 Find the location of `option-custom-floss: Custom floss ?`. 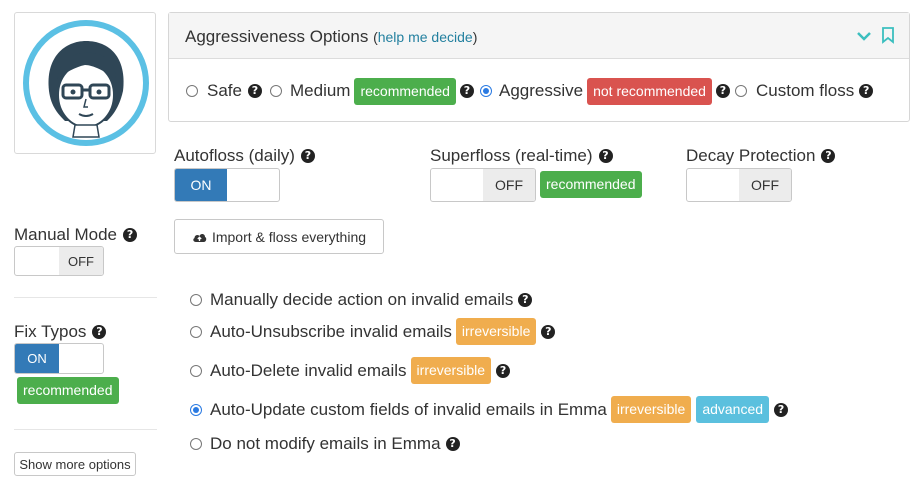

option-custom-floss: Custom floss ? is located at coordinates (804, 91).